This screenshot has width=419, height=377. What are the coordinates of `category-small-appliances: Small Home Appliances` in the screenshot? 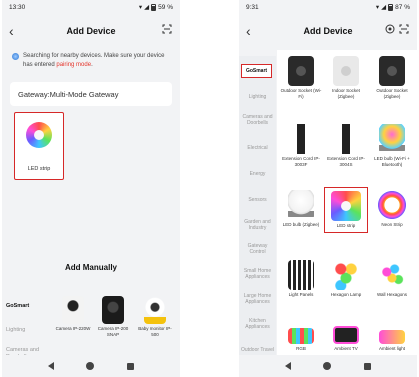 It's located at (257, 274).